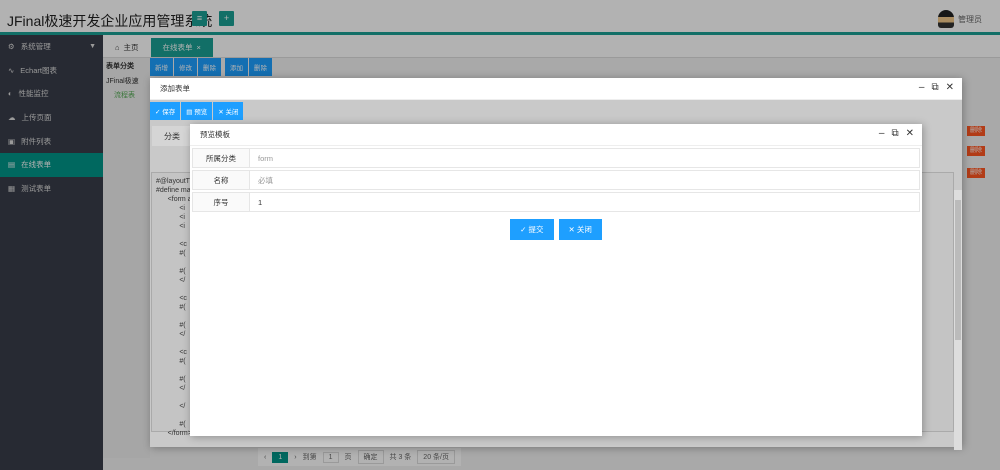 The height and width of the screenshot is (470, 1000). Describe the element at coordinates (536, 229) in the screenshot. I see `label: 提交` at that location.